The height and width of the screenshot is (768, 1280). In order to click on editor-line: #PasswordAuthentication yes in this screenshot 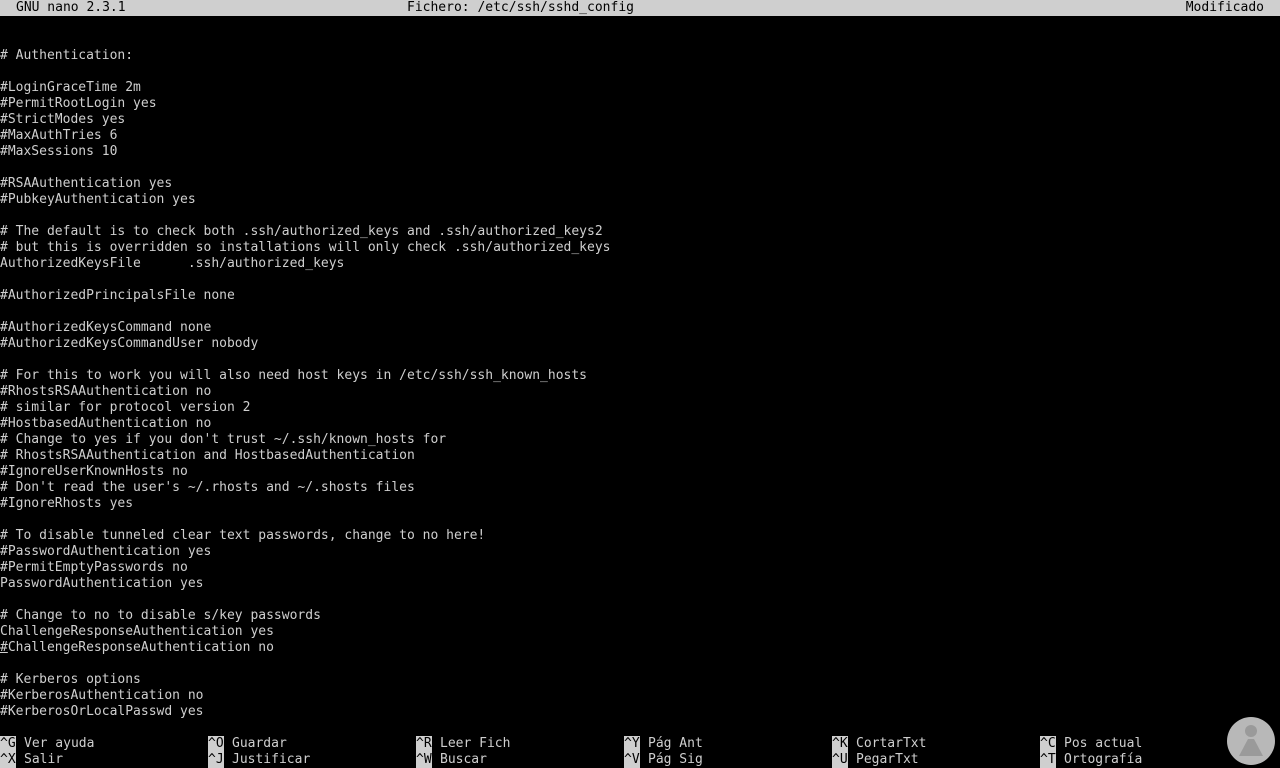, I will do `click(640, 552)`.